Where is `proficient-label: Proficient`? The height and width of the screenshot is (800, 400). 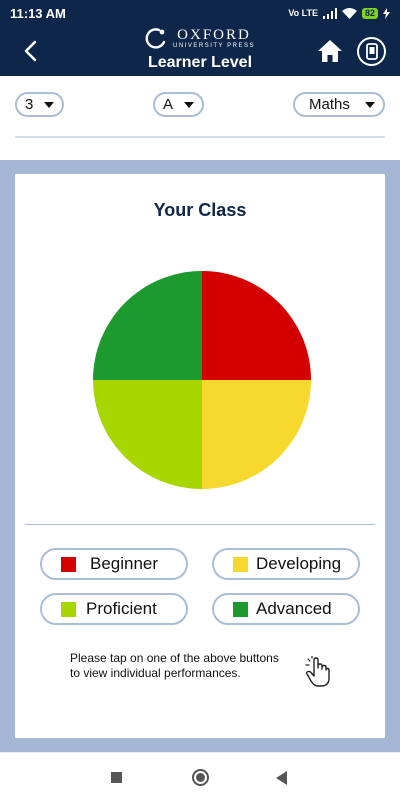
proficient-label: Proficient is located at coordinates (121, 608).